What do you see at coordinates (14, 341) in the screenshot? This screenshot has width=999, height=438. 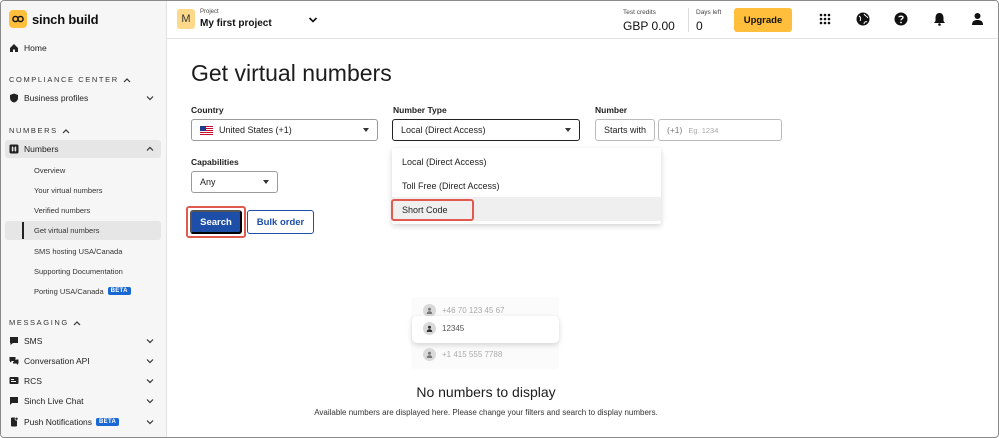 I see `chat-bubble-icon` at bounding box center [14, 341].